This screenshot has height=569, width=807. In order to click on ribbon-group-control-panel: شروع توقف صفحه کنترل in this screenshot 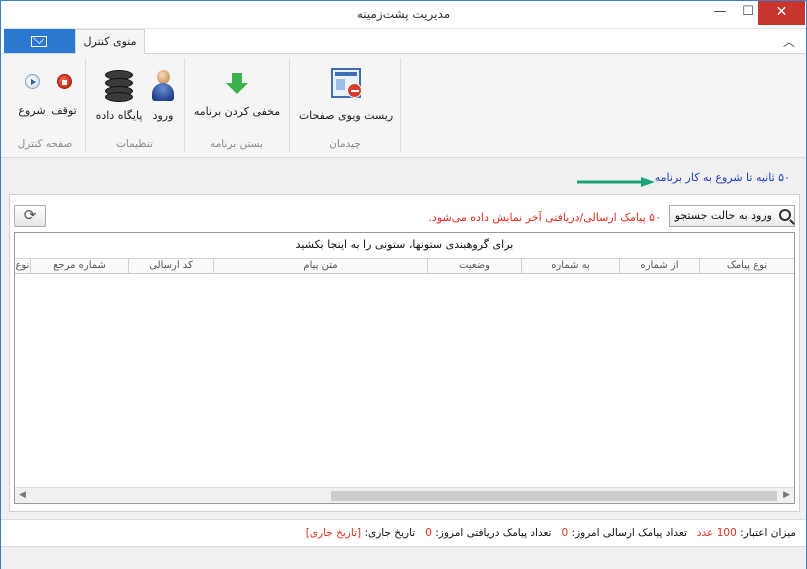, I will do `click(45, 105)`.